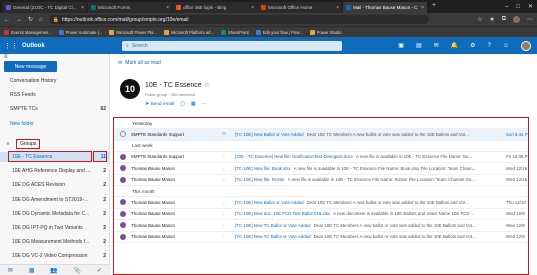 Image resolution: width=537 pixels, height=275 pixels. Describe the element at coordinates (55, 95) in the screenshot. I see `folder-item-rss-feeds: RSS Feeds` at that location.